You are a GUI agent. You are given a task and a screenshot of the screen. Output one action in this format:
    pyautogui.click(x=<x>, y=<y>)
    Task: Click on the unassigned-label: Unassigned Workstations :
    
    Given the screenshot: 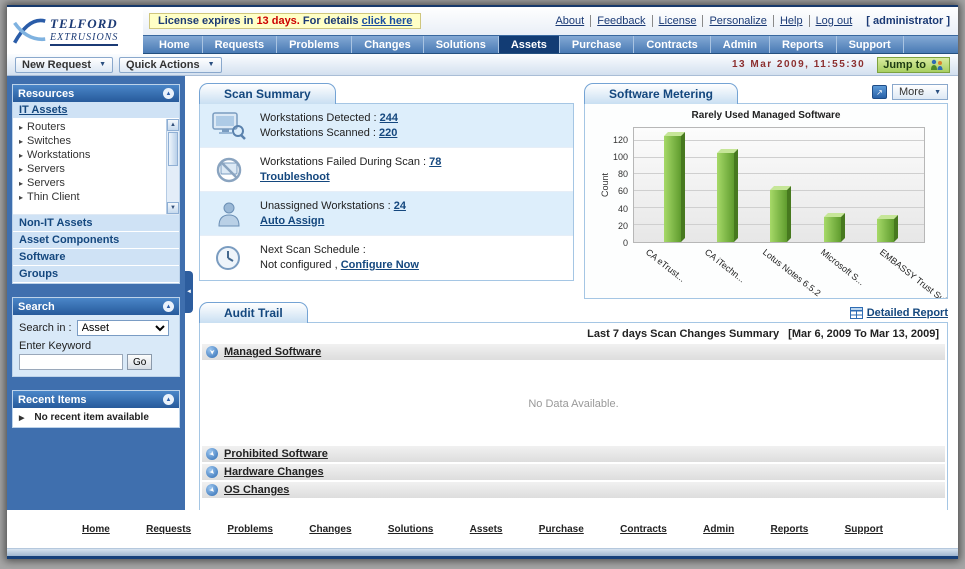 What is the action you would take?
    pyautogui.click(x=325, y=205)
    